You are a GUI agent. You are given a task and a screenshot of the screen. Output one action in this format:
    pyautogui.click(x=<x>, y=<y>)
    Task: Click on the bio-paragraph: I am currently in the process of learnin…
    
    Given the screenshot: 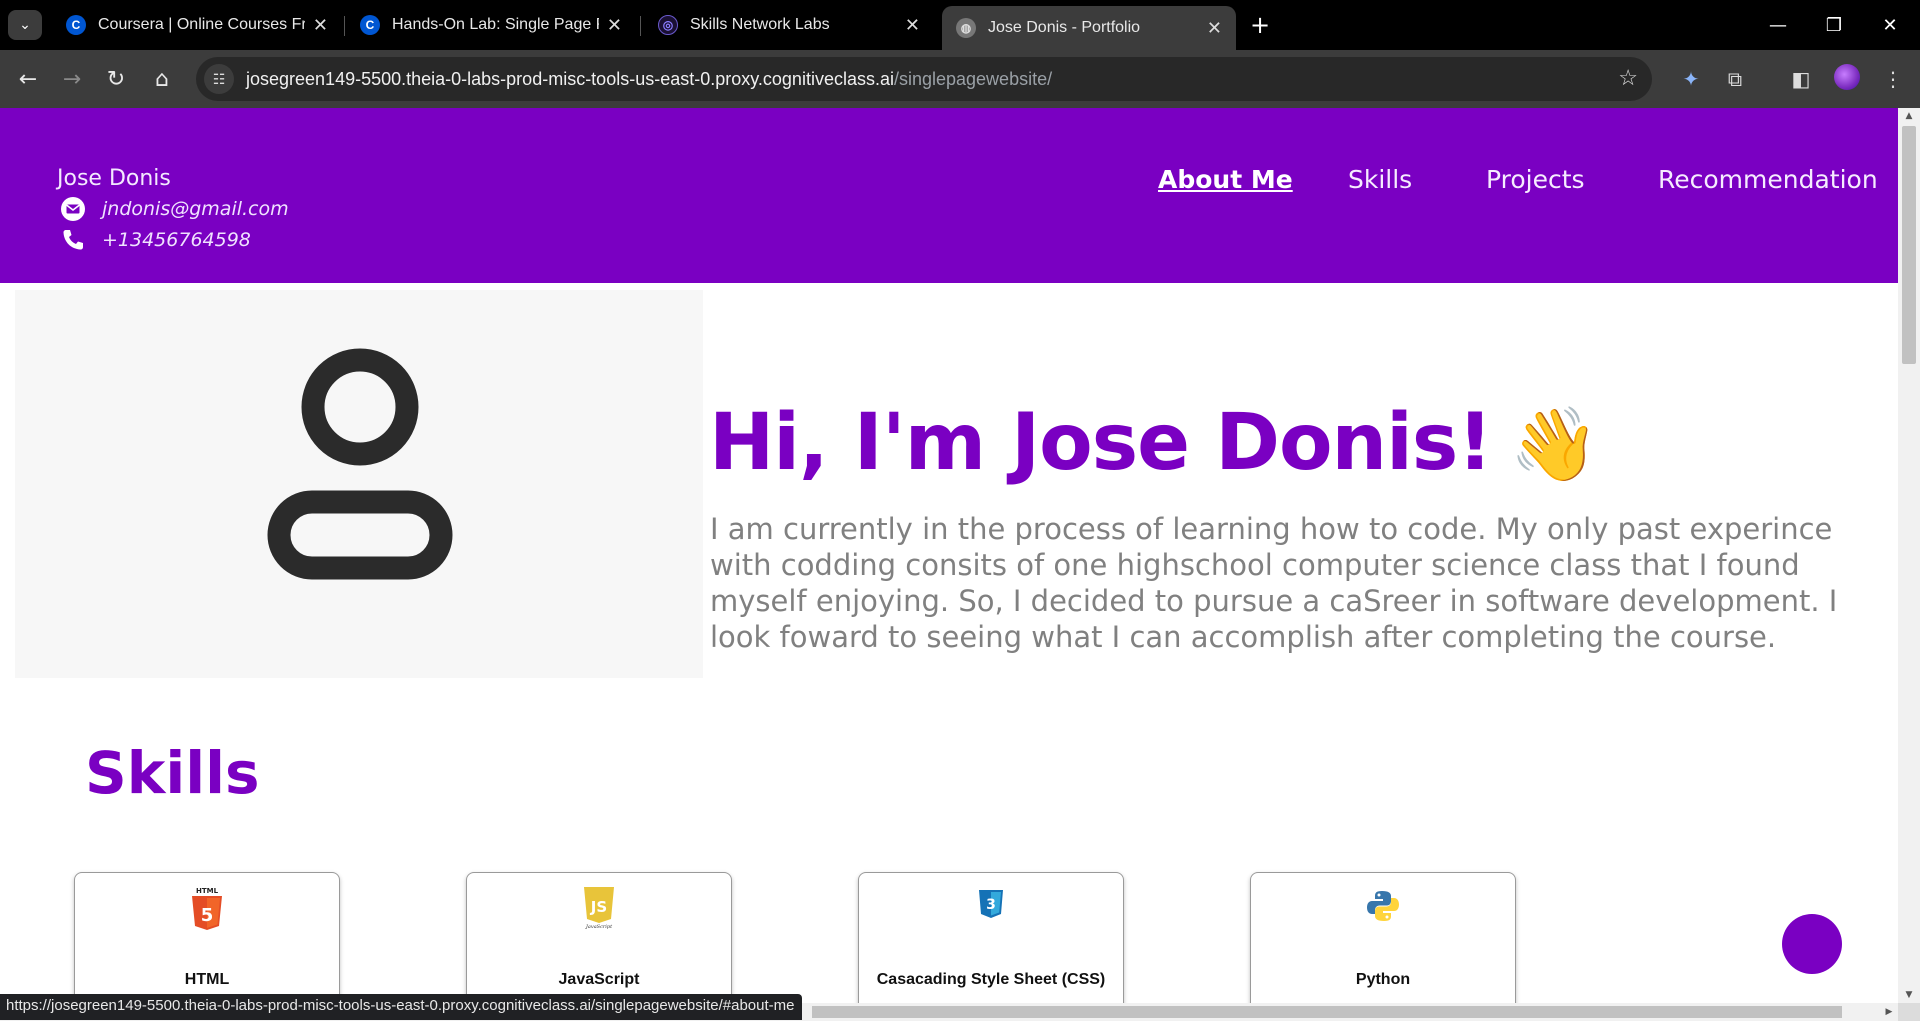 What is the action you would take?
    pyautogui.click(x=1274, y=583)
    